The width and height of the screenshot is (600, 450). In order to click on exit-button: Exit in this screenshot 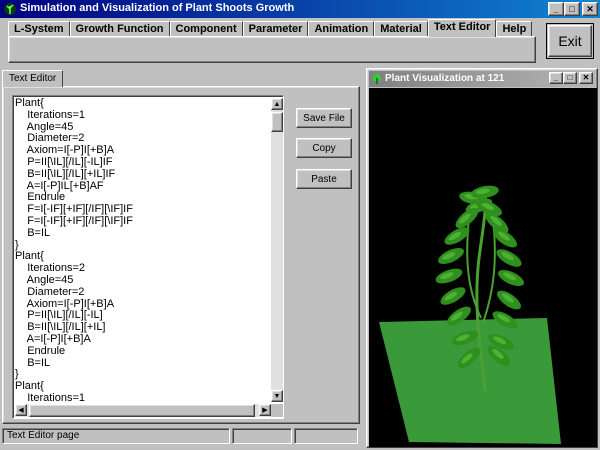, I will do `click(570, 41)`.